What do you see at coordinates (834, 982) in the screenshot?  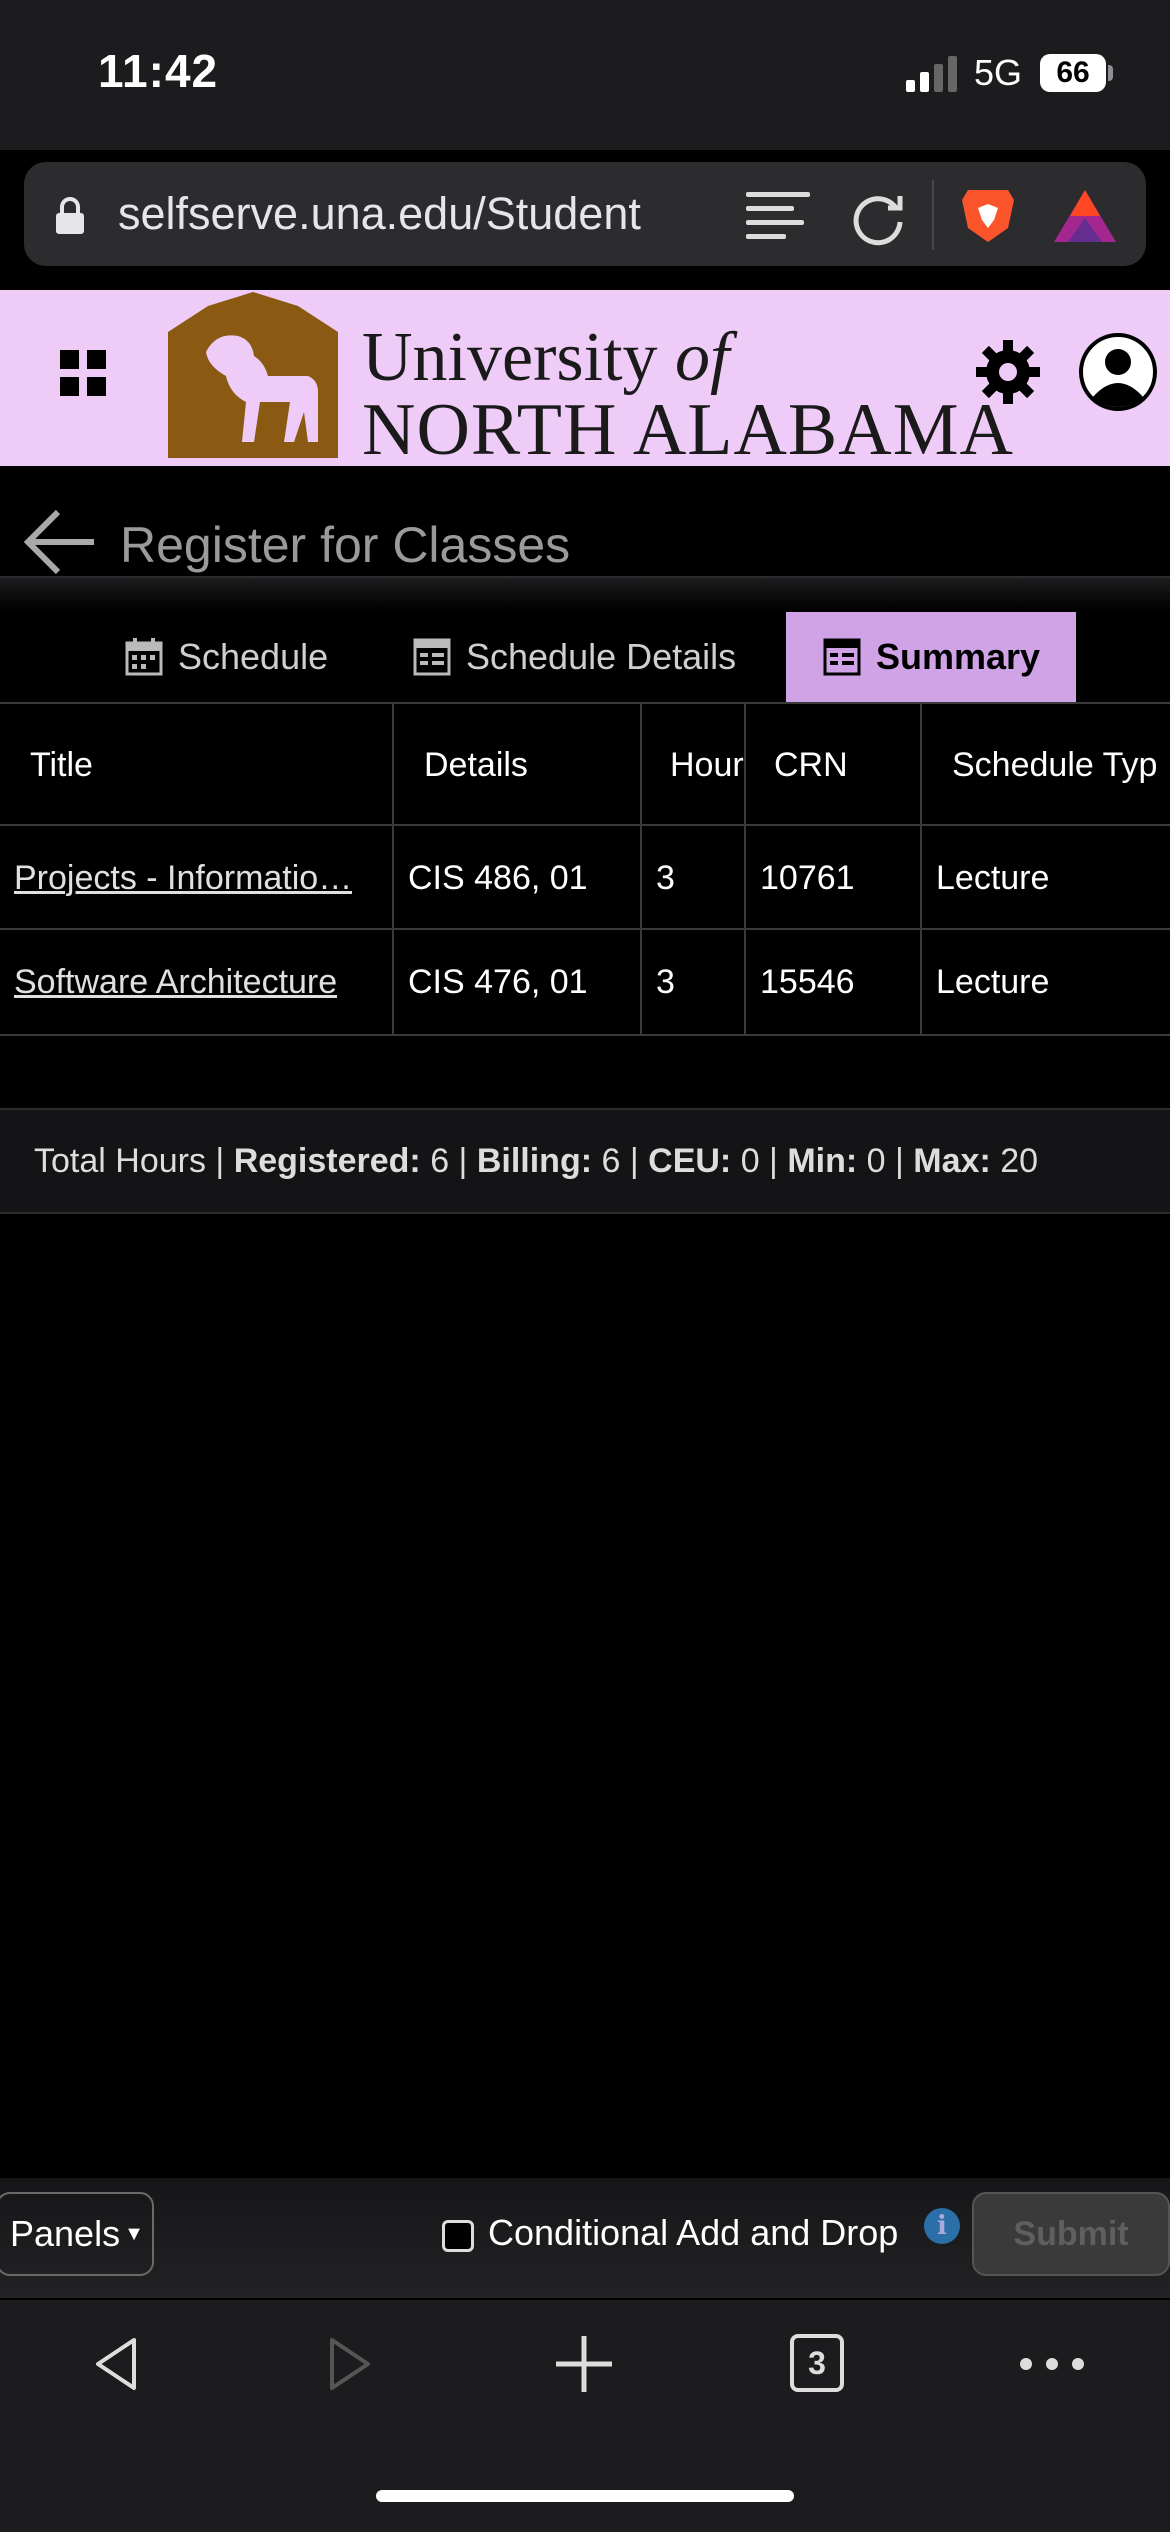 I see `cell-crn: 15546` at bounding box center [834, 982].